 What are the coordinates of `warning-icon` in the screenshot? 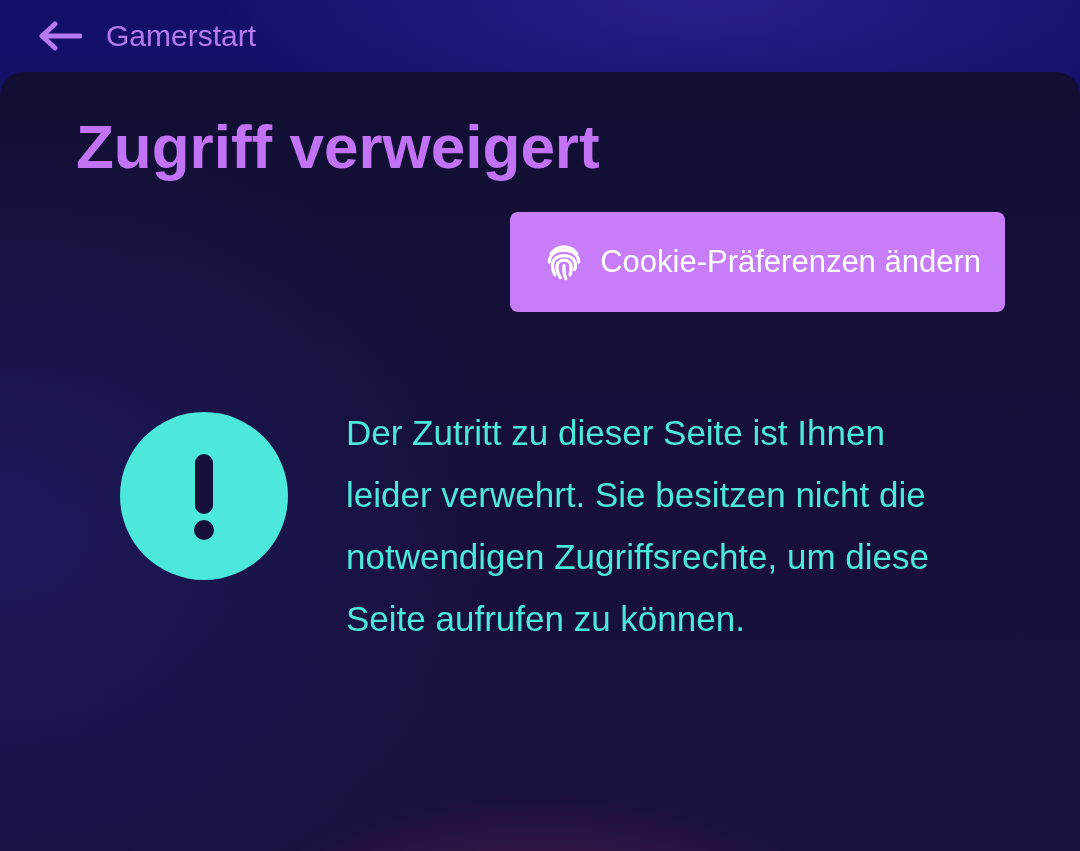 It's located at (204, 496).